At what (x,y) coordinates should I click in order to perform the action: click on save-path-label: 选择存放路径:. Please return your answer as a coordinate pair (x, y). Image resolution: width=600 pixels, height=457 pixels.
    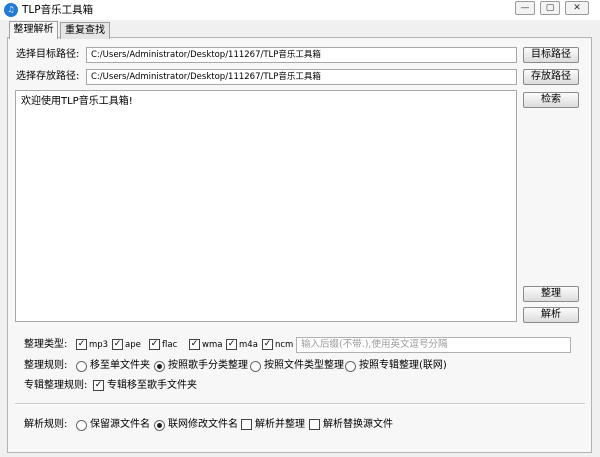
    Looking at the image, I should click on (48, 76).